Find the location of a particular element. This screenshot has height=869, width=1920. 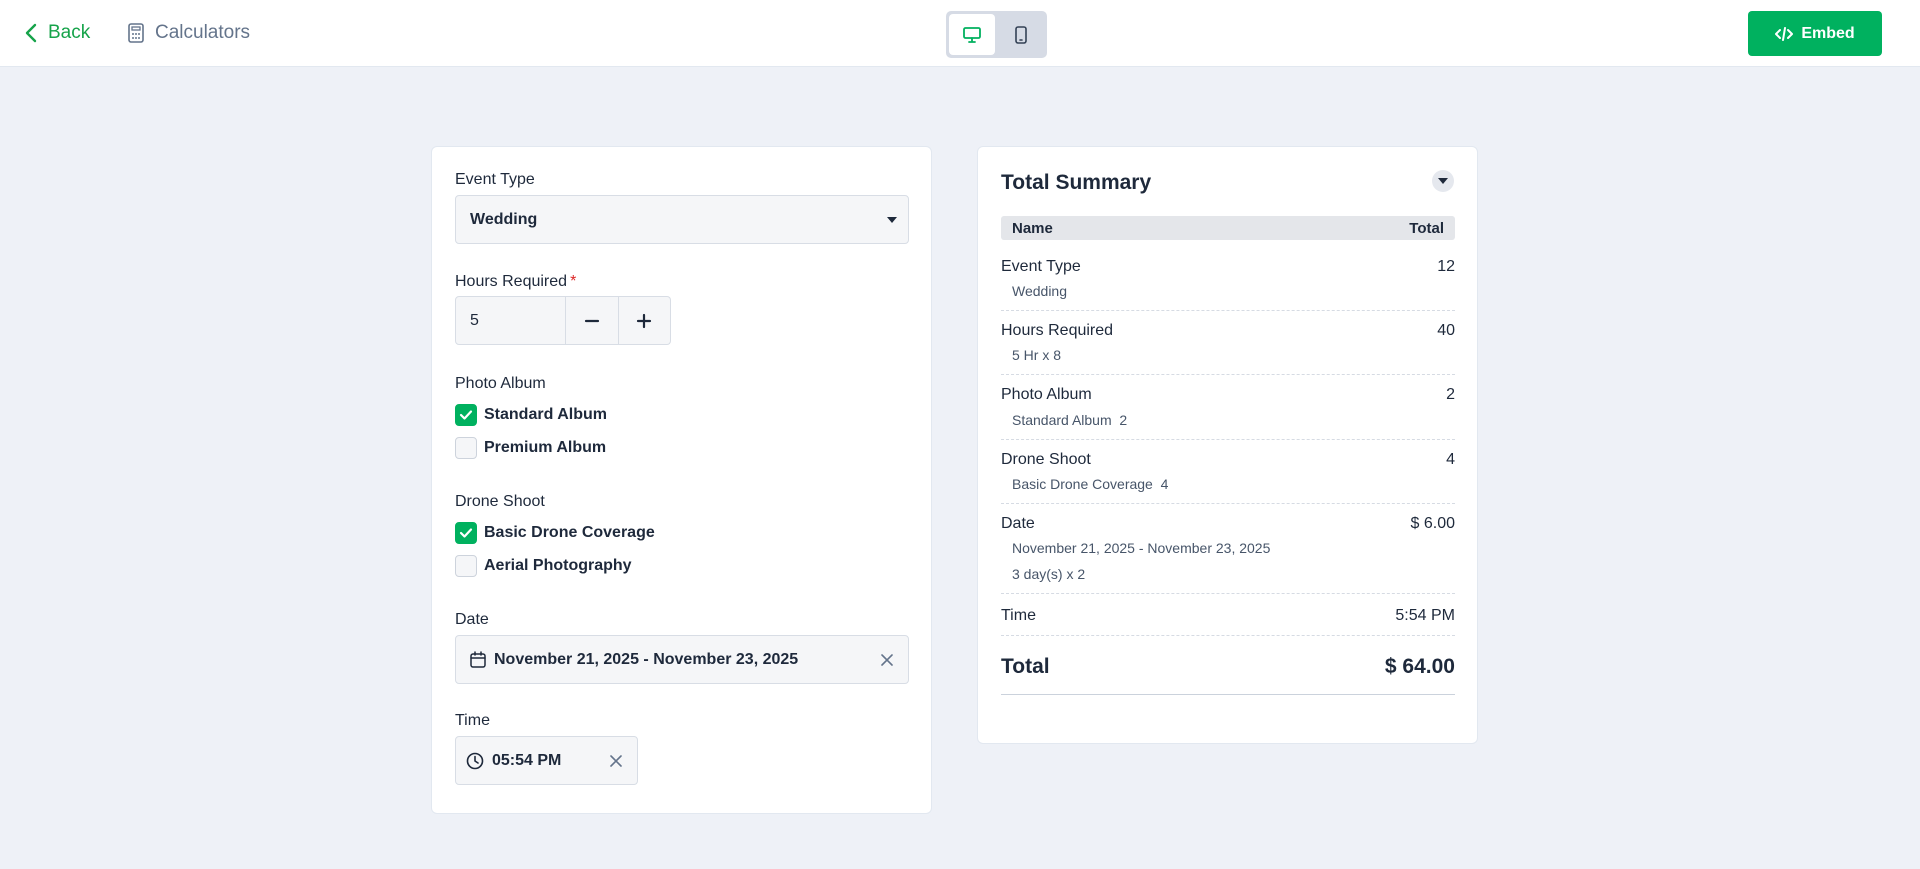

required-mark: * is located at coordinates (573, 281).